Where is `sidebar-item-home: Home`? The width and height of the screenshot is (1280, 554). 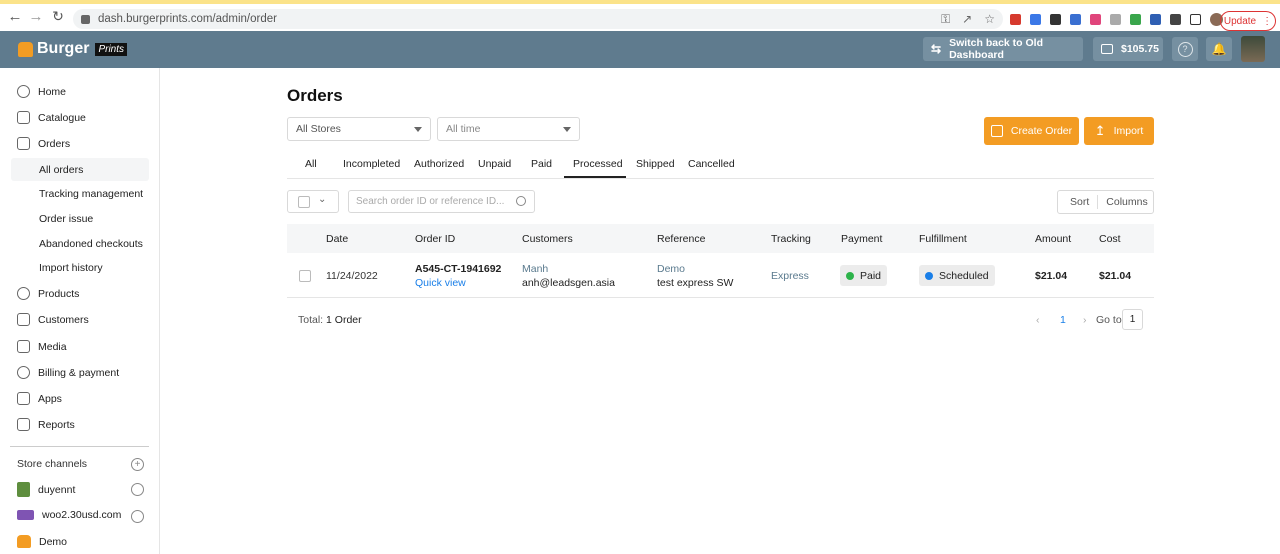
sidebar-item-home: Home is located at coordinates (41, 91).